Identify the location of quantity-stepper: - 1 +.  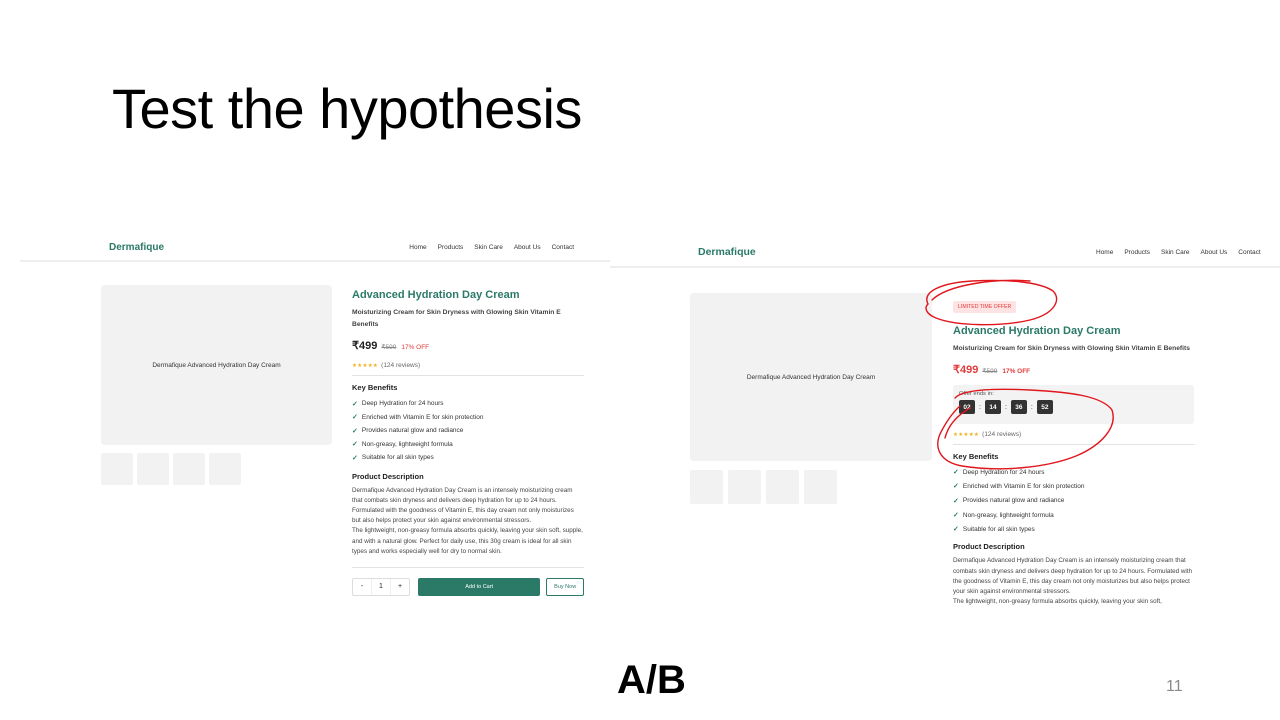
(381, 586).